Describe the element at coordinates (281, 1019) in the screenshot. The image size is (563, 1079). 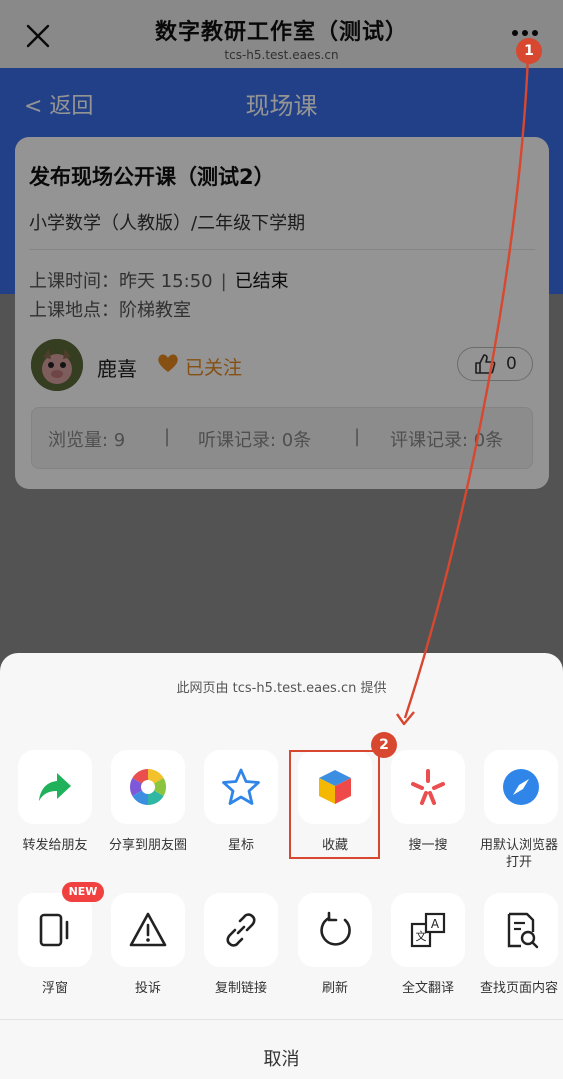
I see `divider` at that location.